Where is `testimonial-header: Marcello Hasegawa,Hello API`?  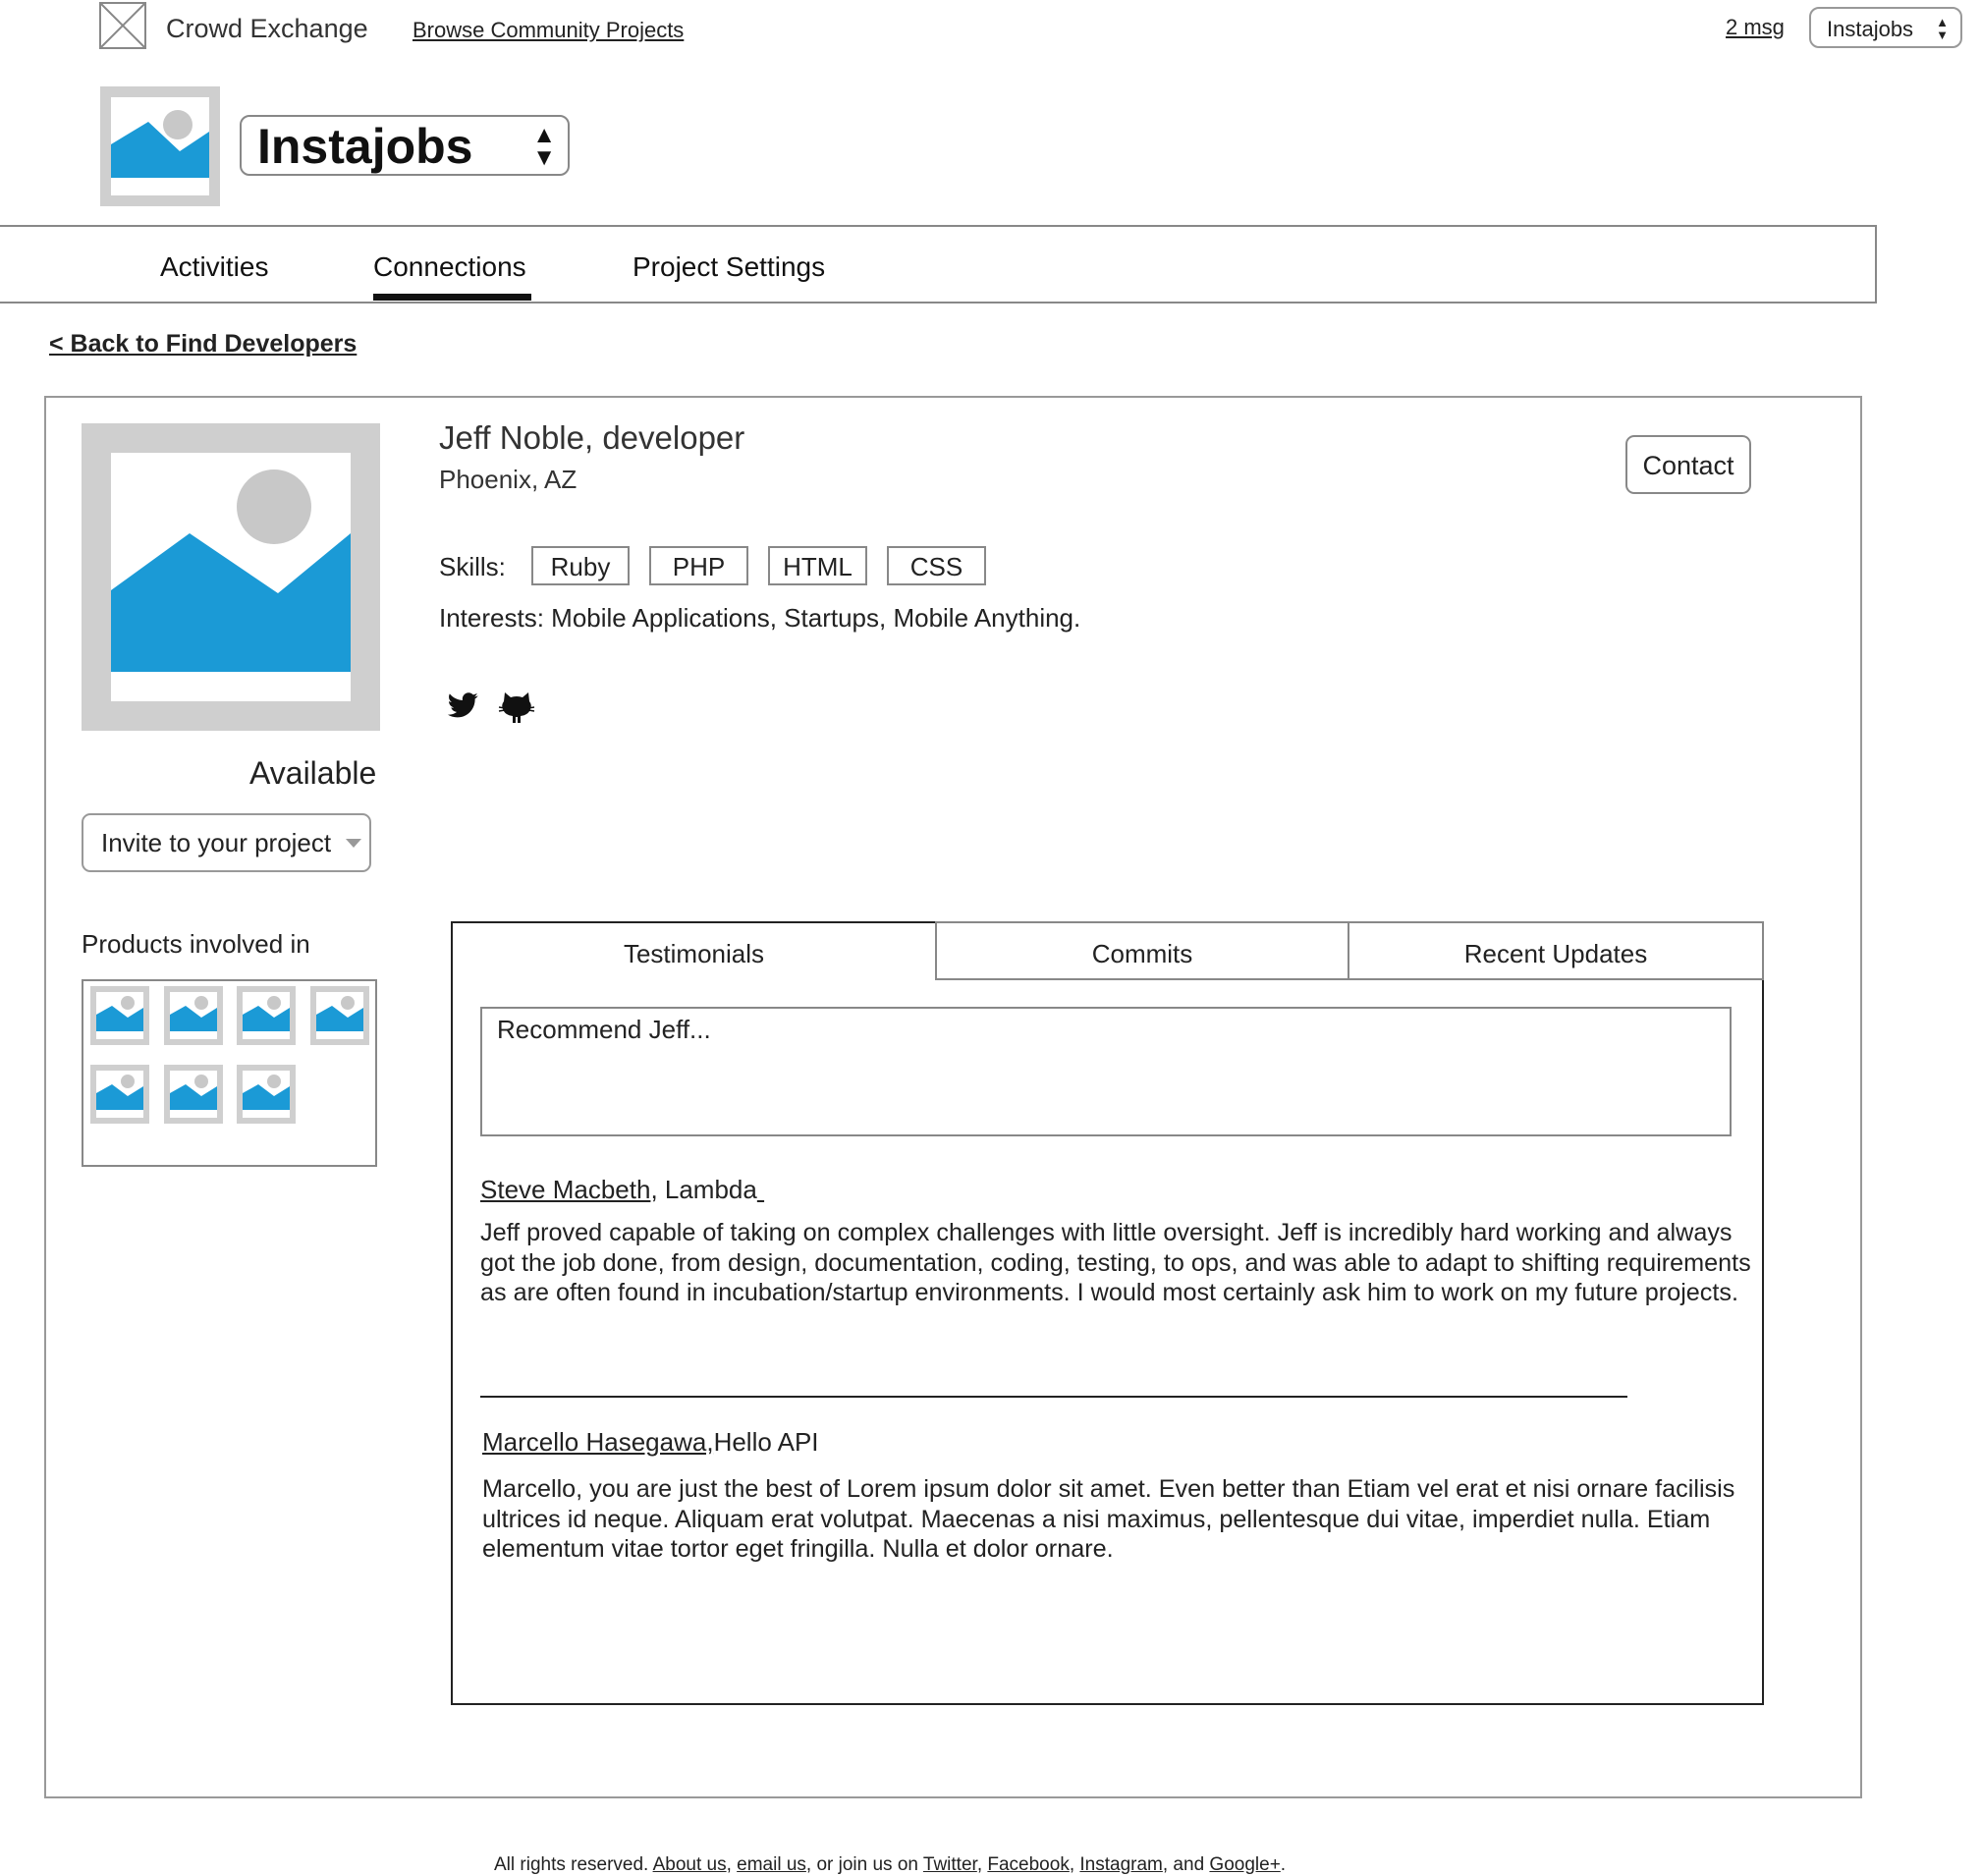
testimonial-header: Marcello Hasegawa,Hello API is located at coordinates (651, 1442).